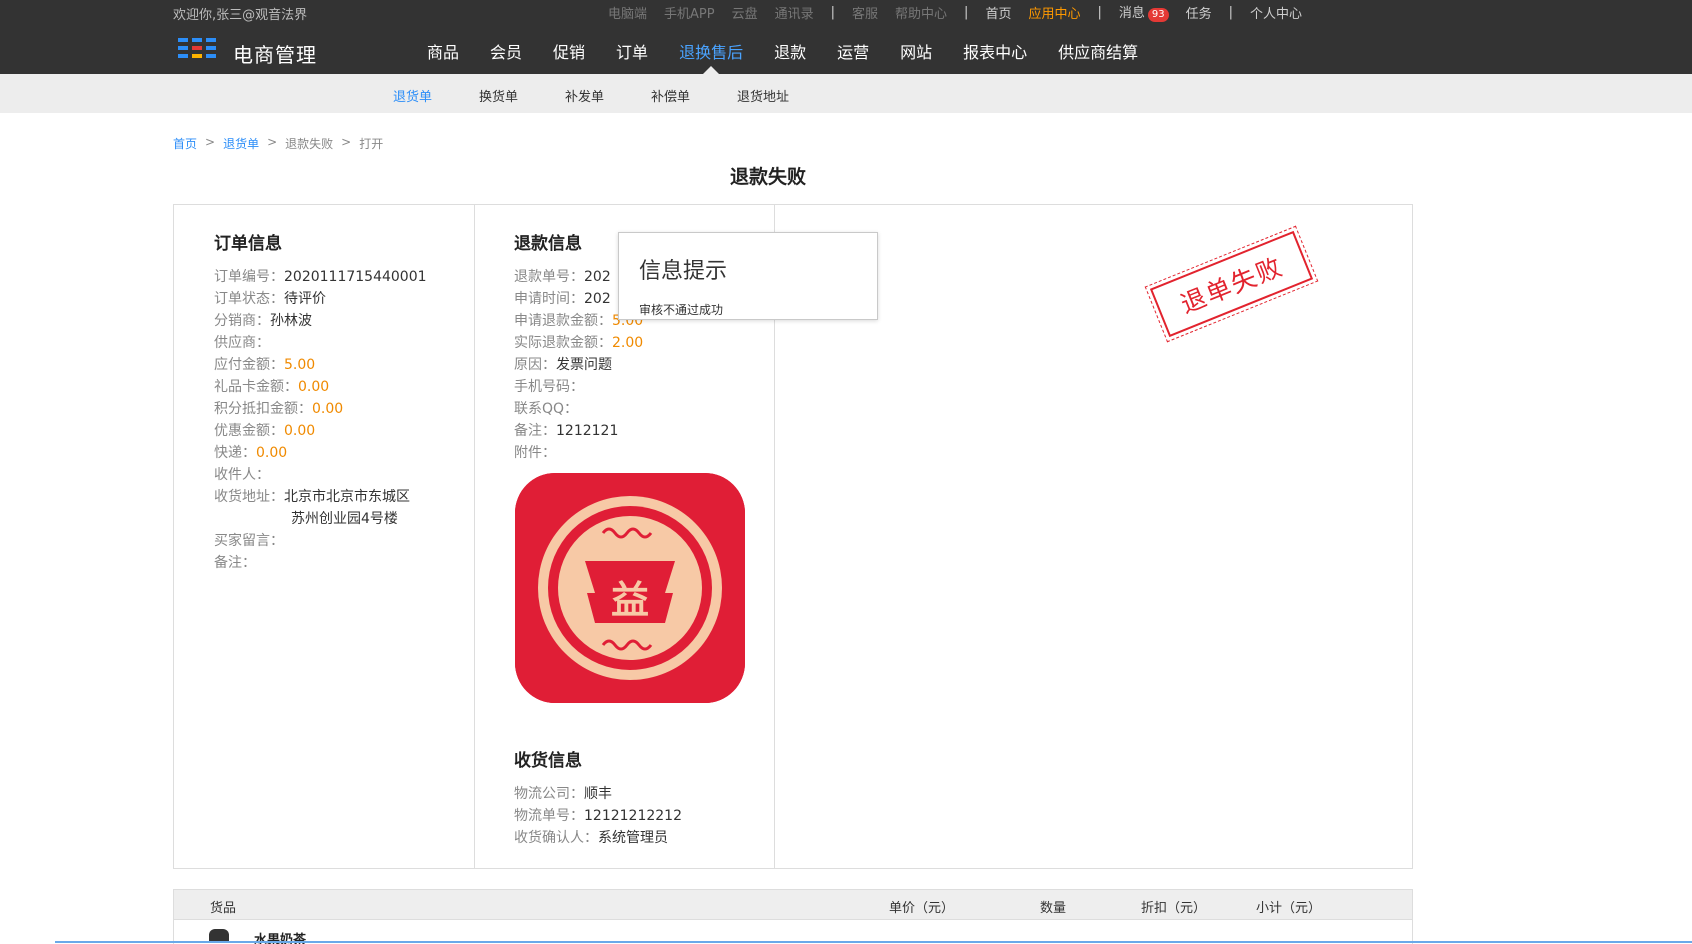  I want to click on sub-nav: 退货单 换货单 补发单 补偿单 退货地址, so click(846, 93).